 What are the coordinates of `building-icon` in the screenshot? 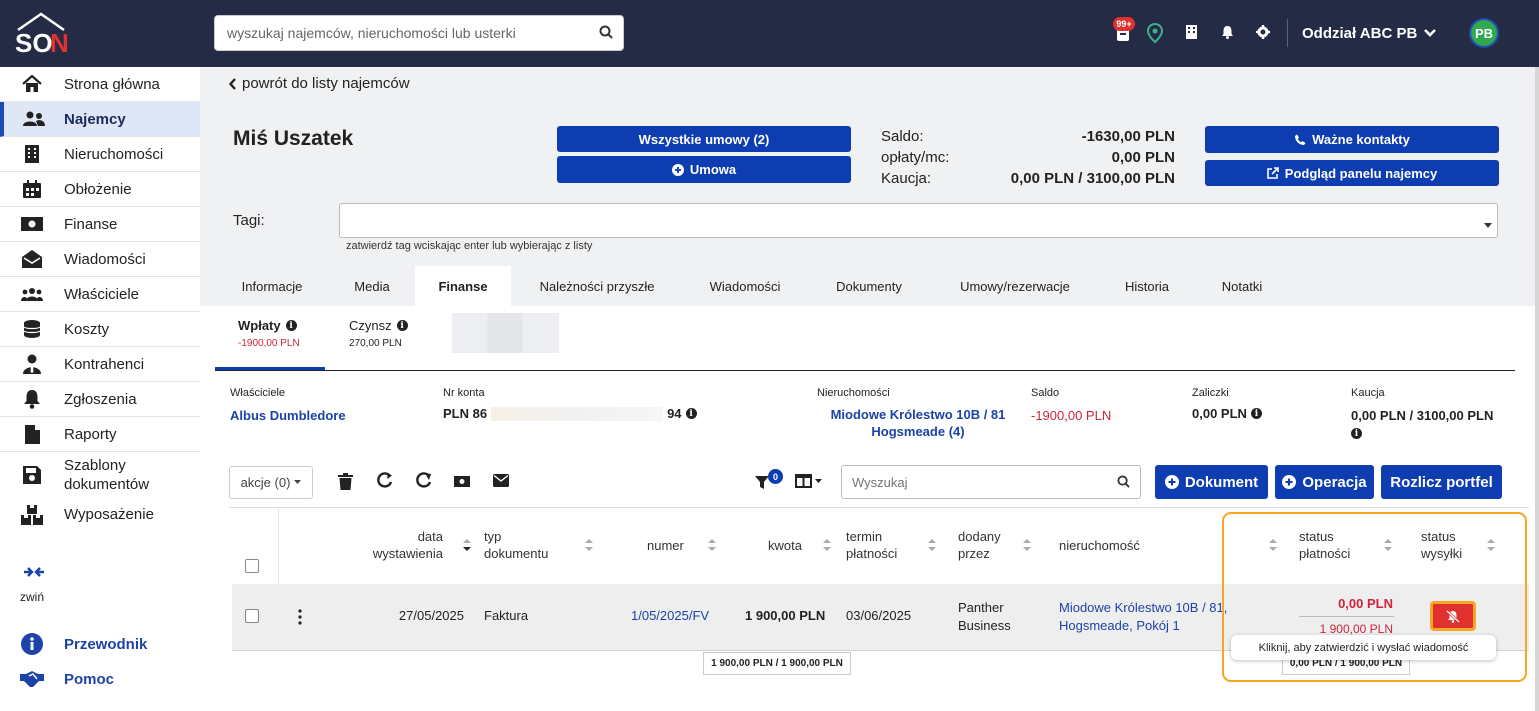 It's located at (1191, 32).